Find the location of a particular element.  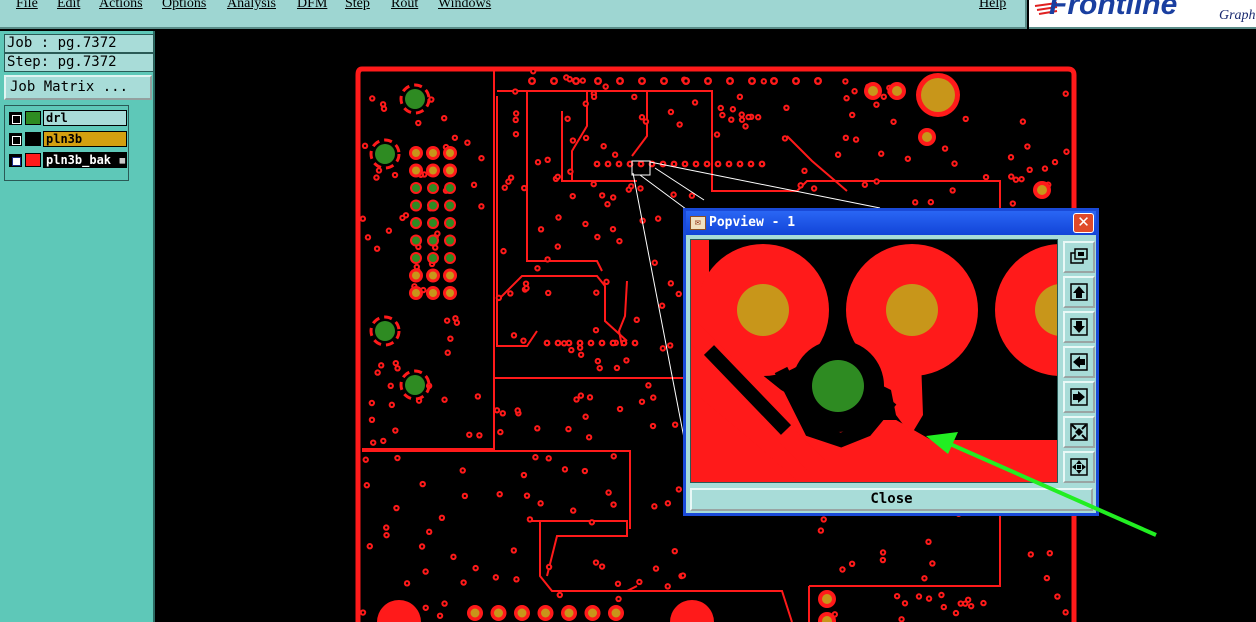

pan-up-button is located at coordinates (1079, 292).